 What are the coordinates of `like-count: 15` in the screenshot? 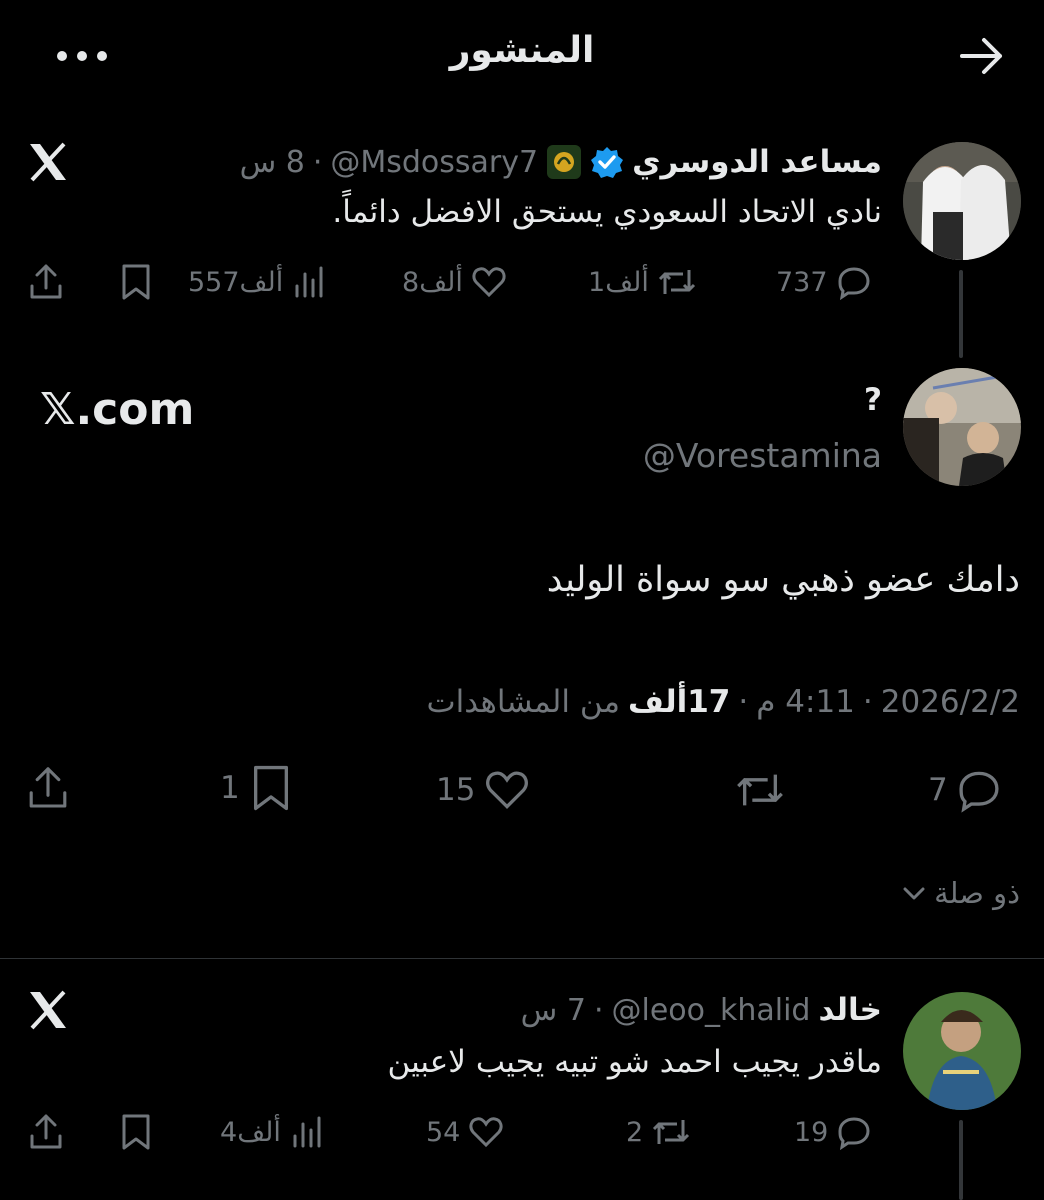 It's located at (456, 790).